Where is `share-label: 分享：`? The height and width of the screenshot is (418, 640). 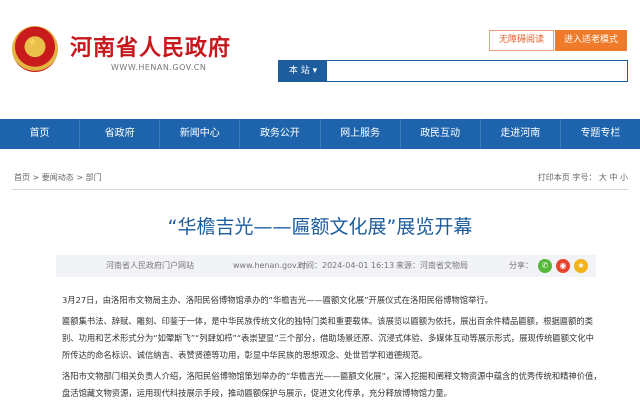
share-label: 分享： is located at coordinates (521, 265).